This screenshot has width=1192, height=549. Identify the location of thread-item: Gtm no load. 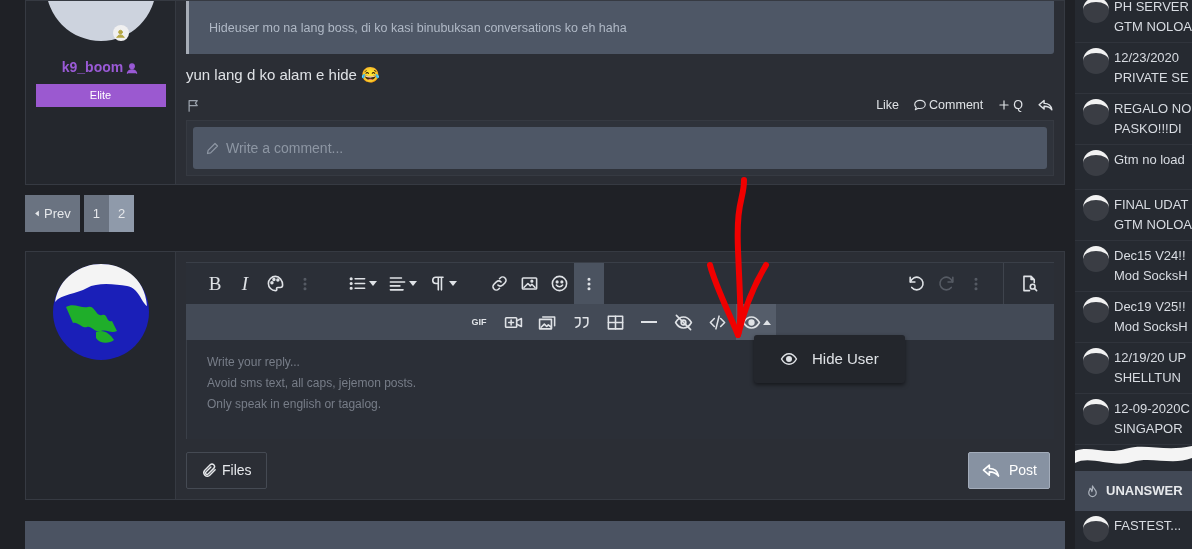
(1133, 167).